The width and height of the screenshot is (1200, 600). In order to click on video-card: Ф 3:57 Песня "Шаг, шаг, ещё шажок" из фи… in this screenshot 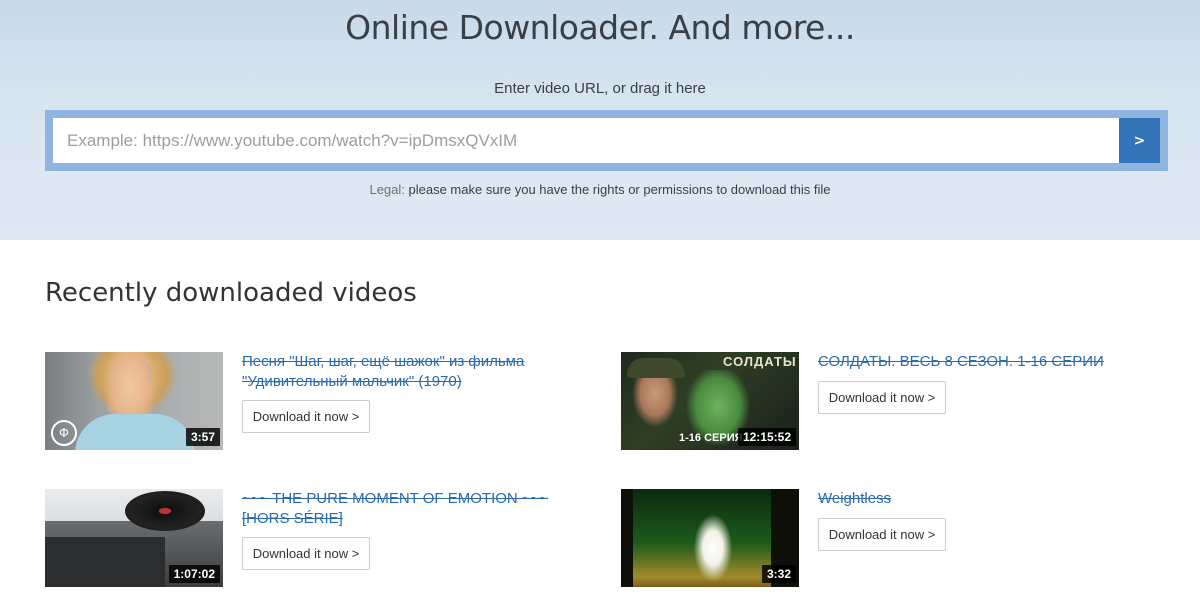, I will do `click(315, 401)`.